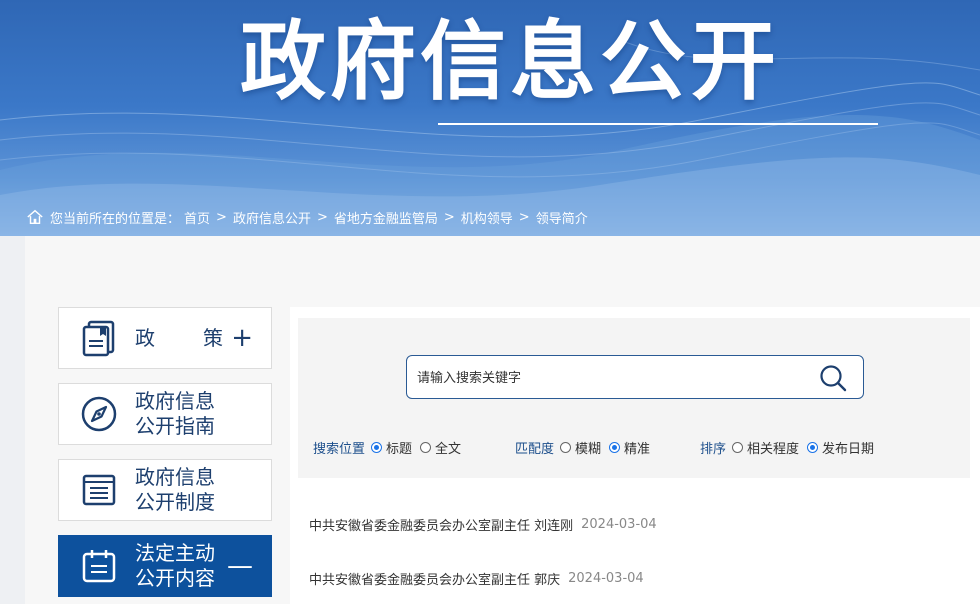 This screenshot has height=604, width=980. Describe the element at coordinates (115, 219) in the screenshot. I see `breadcrumb-prefix: 您当前所在的位置是：` at that location.